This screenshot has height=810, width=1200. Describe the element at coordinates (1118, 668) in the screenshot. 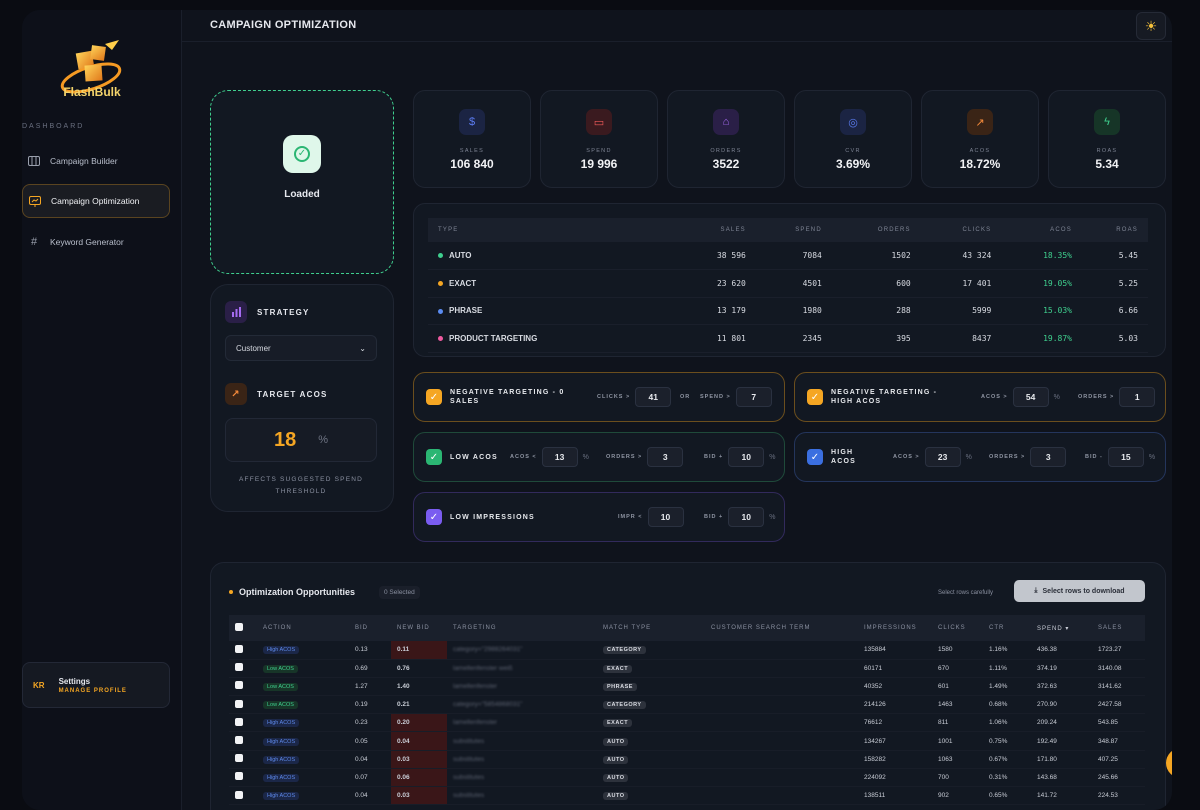

I see `sales-cell: 3140.08` at that location.